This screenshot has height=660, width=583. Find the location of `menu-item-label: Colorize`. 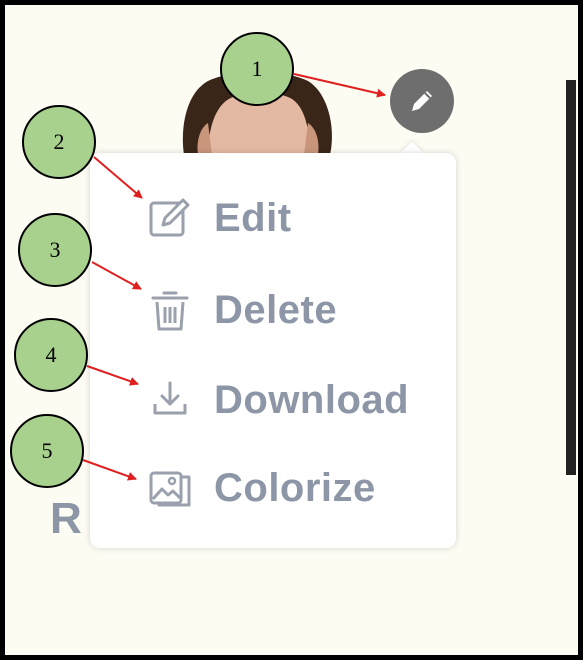

menu-item-label: Colorize is located at coordinates (295, 487).